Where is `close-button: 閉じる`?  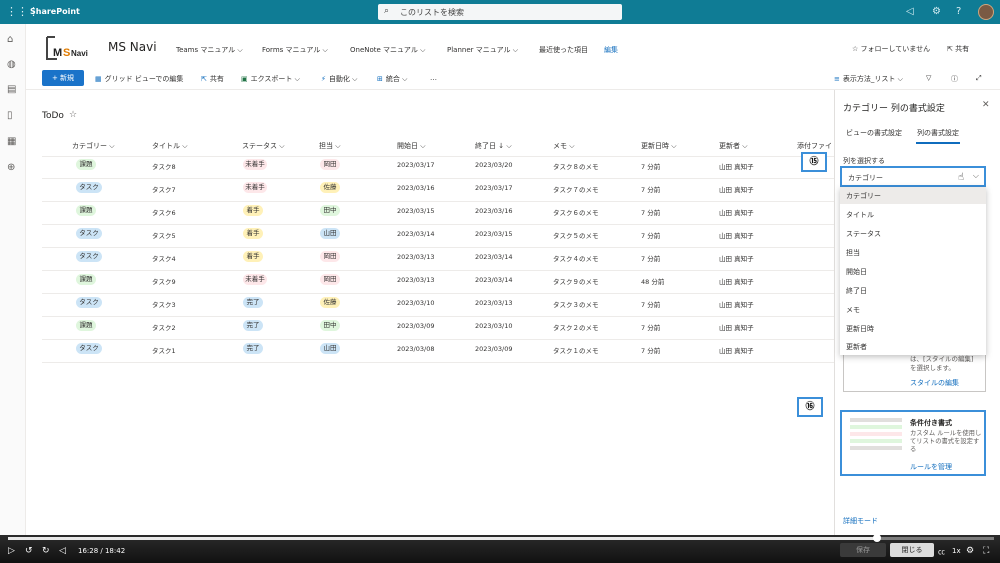
close-button: 閉じる is located at coordinates (912, 550).